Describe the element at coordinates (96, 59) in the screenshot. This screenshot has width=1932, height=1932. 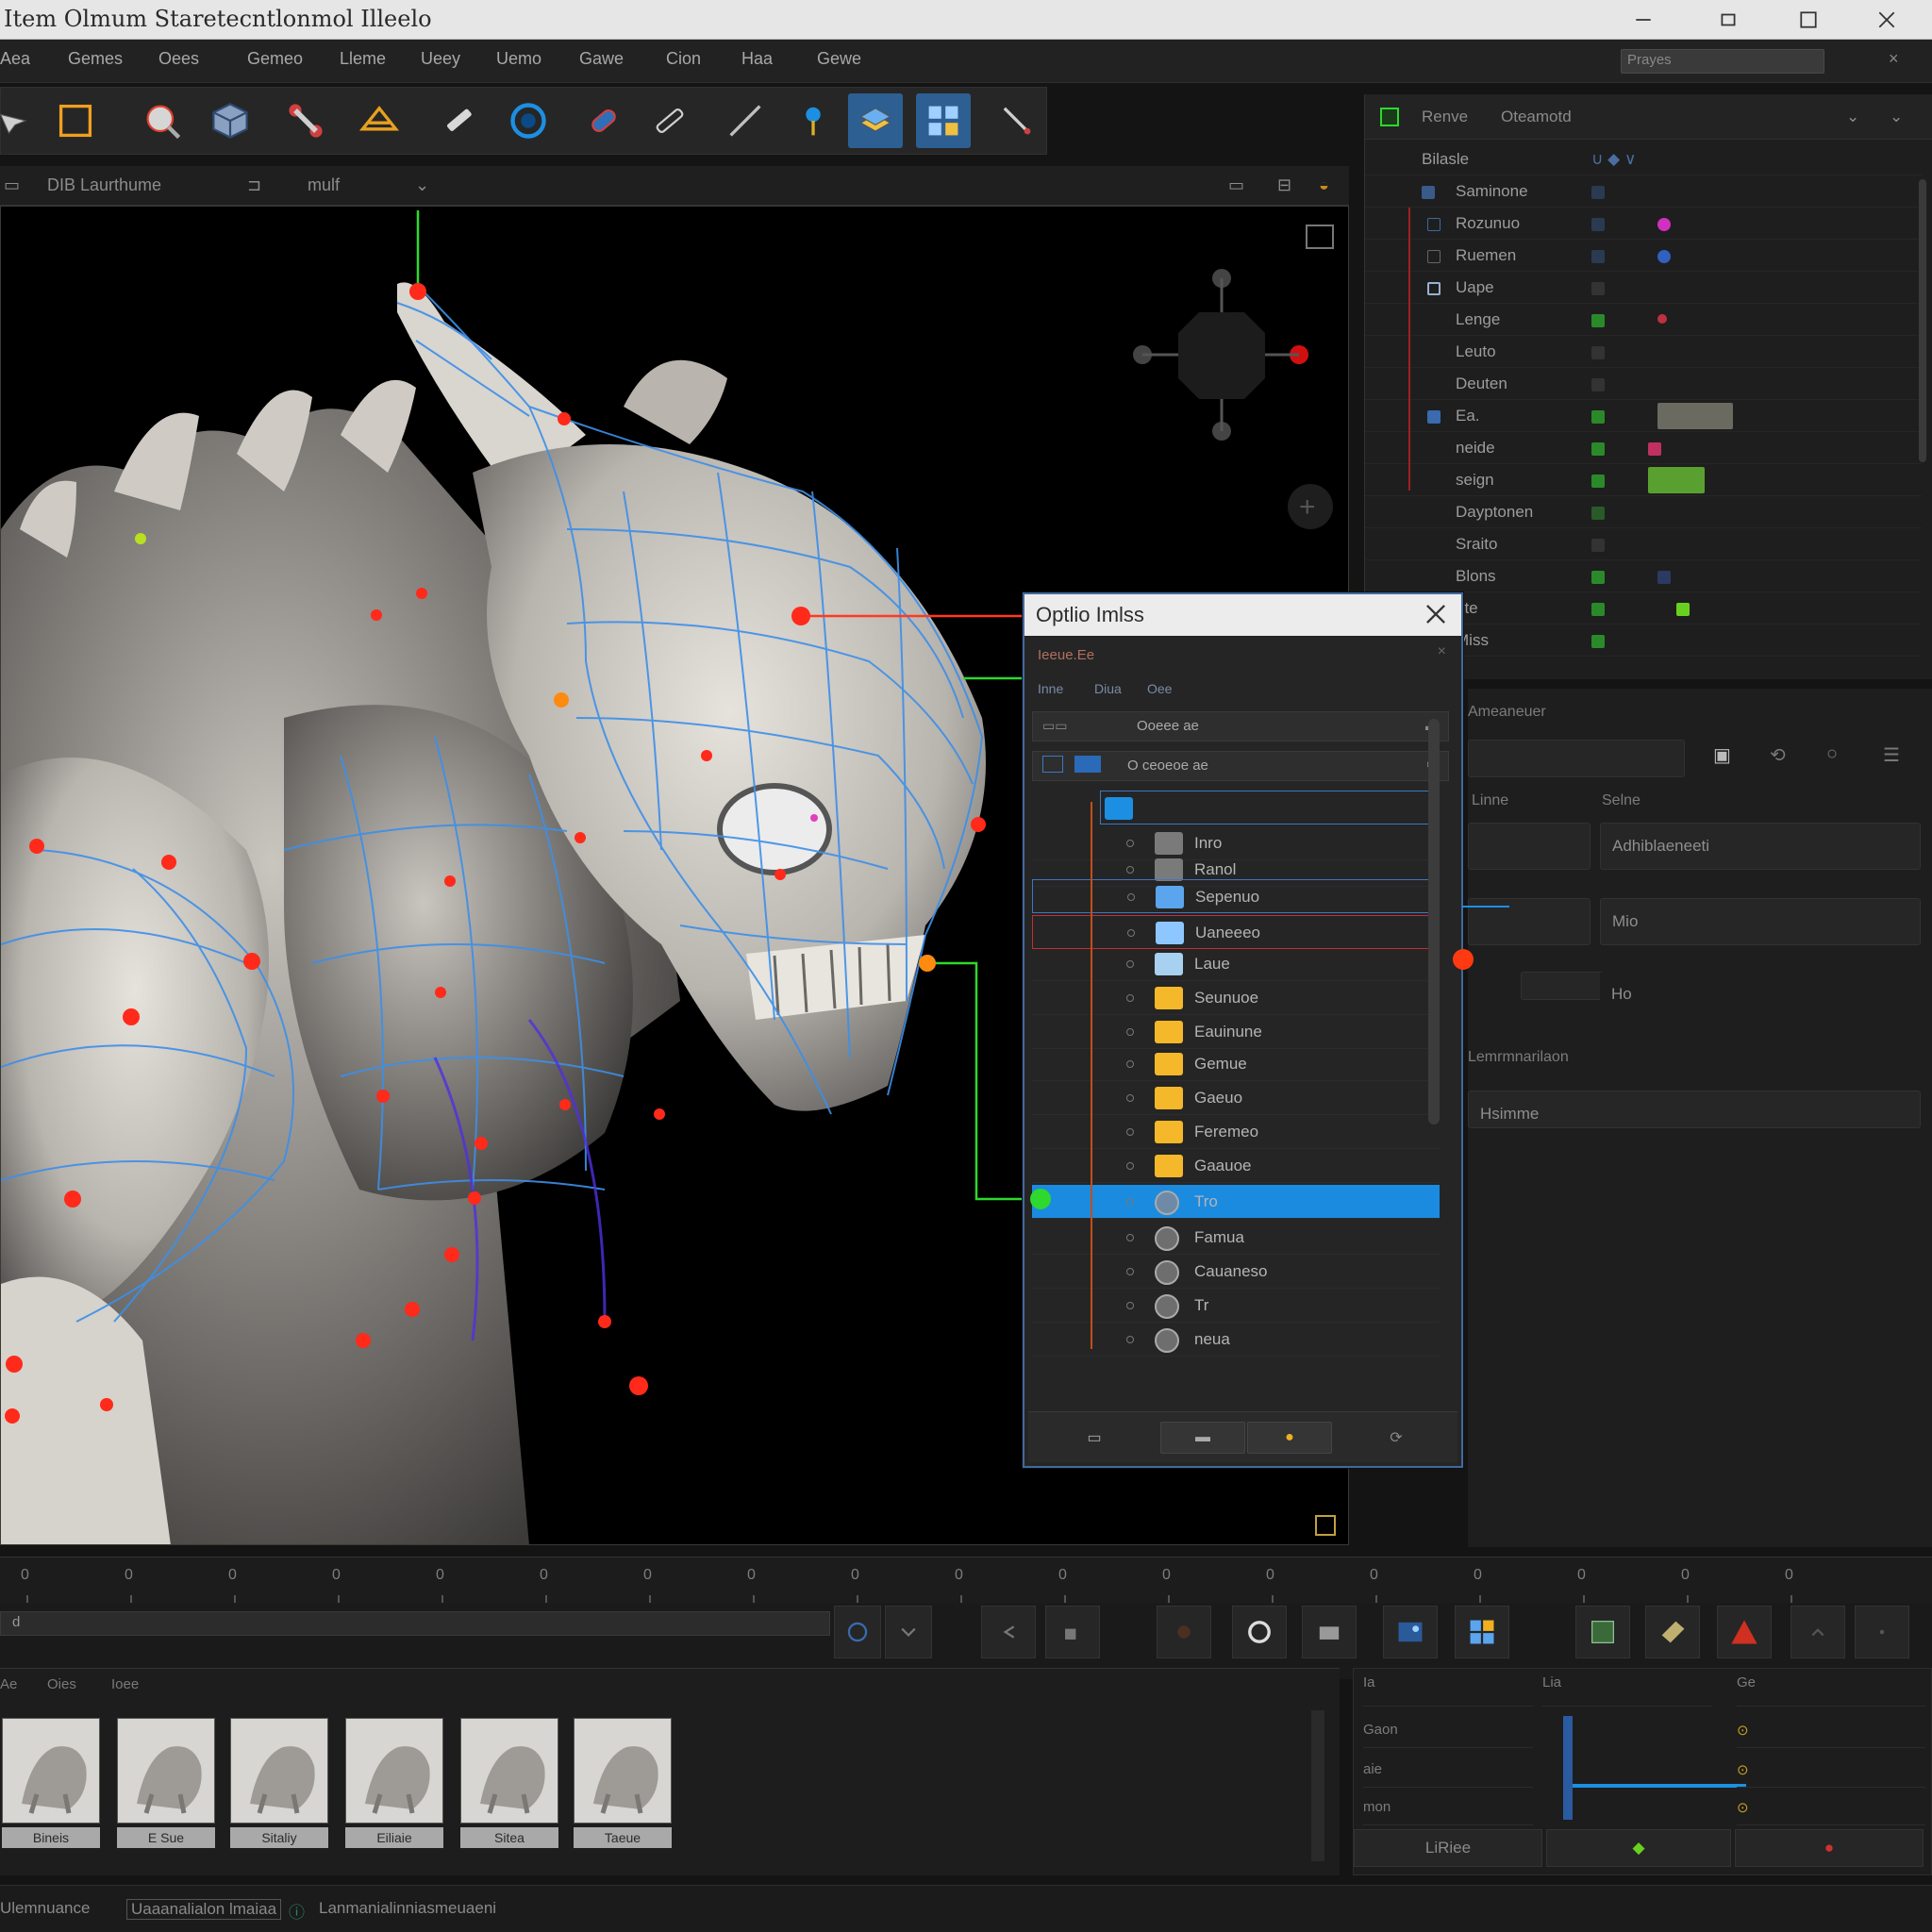
I see `menu-item: Gemes` at that location.